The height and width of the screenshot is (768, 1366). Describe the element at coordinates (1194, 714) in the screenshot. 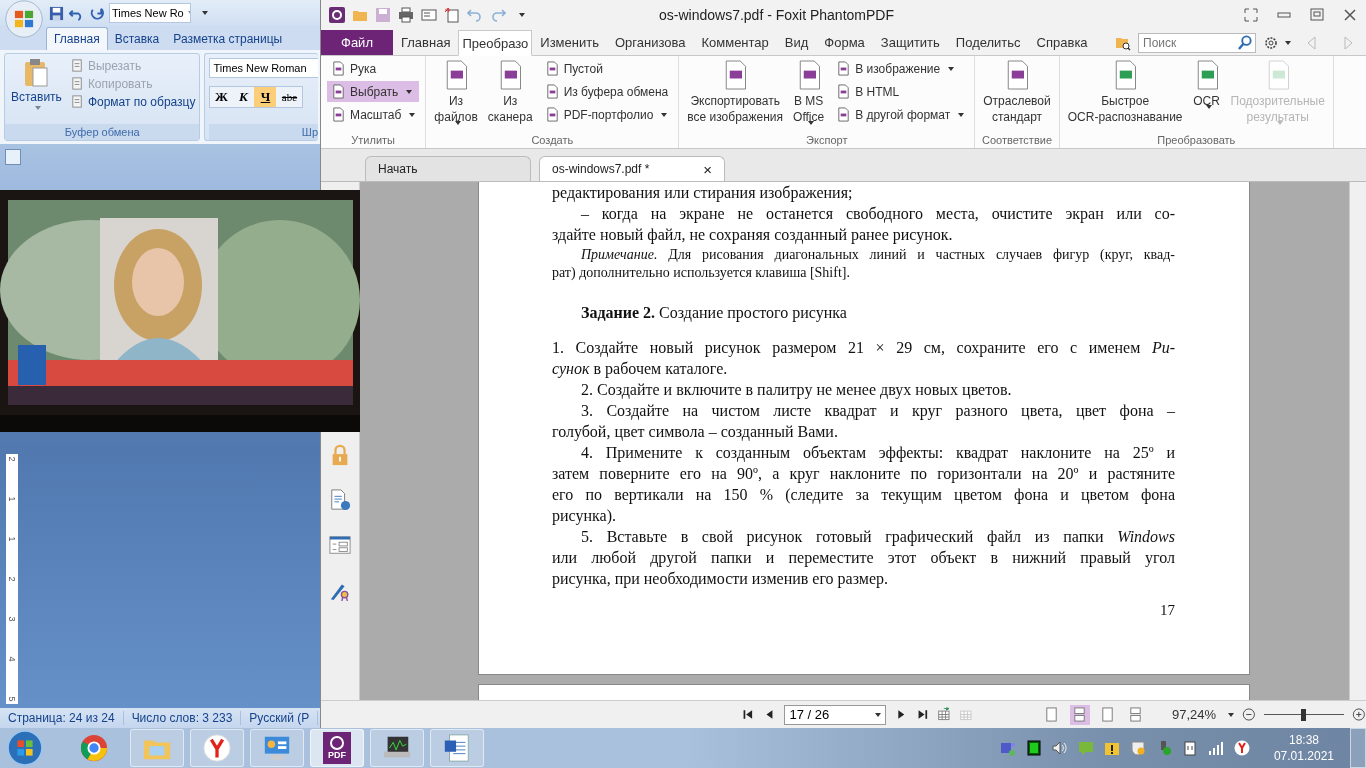

I see `zoom-level: 97,24%` at that location.